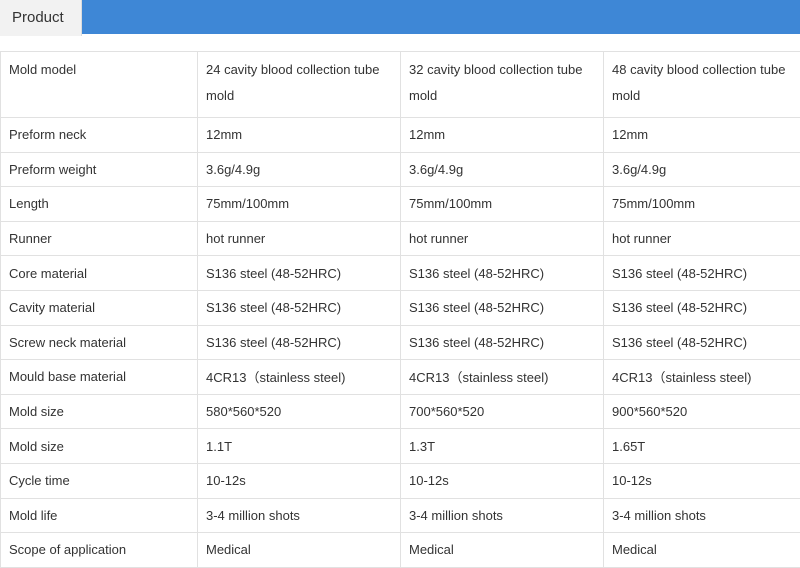  Describe the element at coordinates (502, 411) in the screenshot. I see `table-cell: 700*560*520` at that location.